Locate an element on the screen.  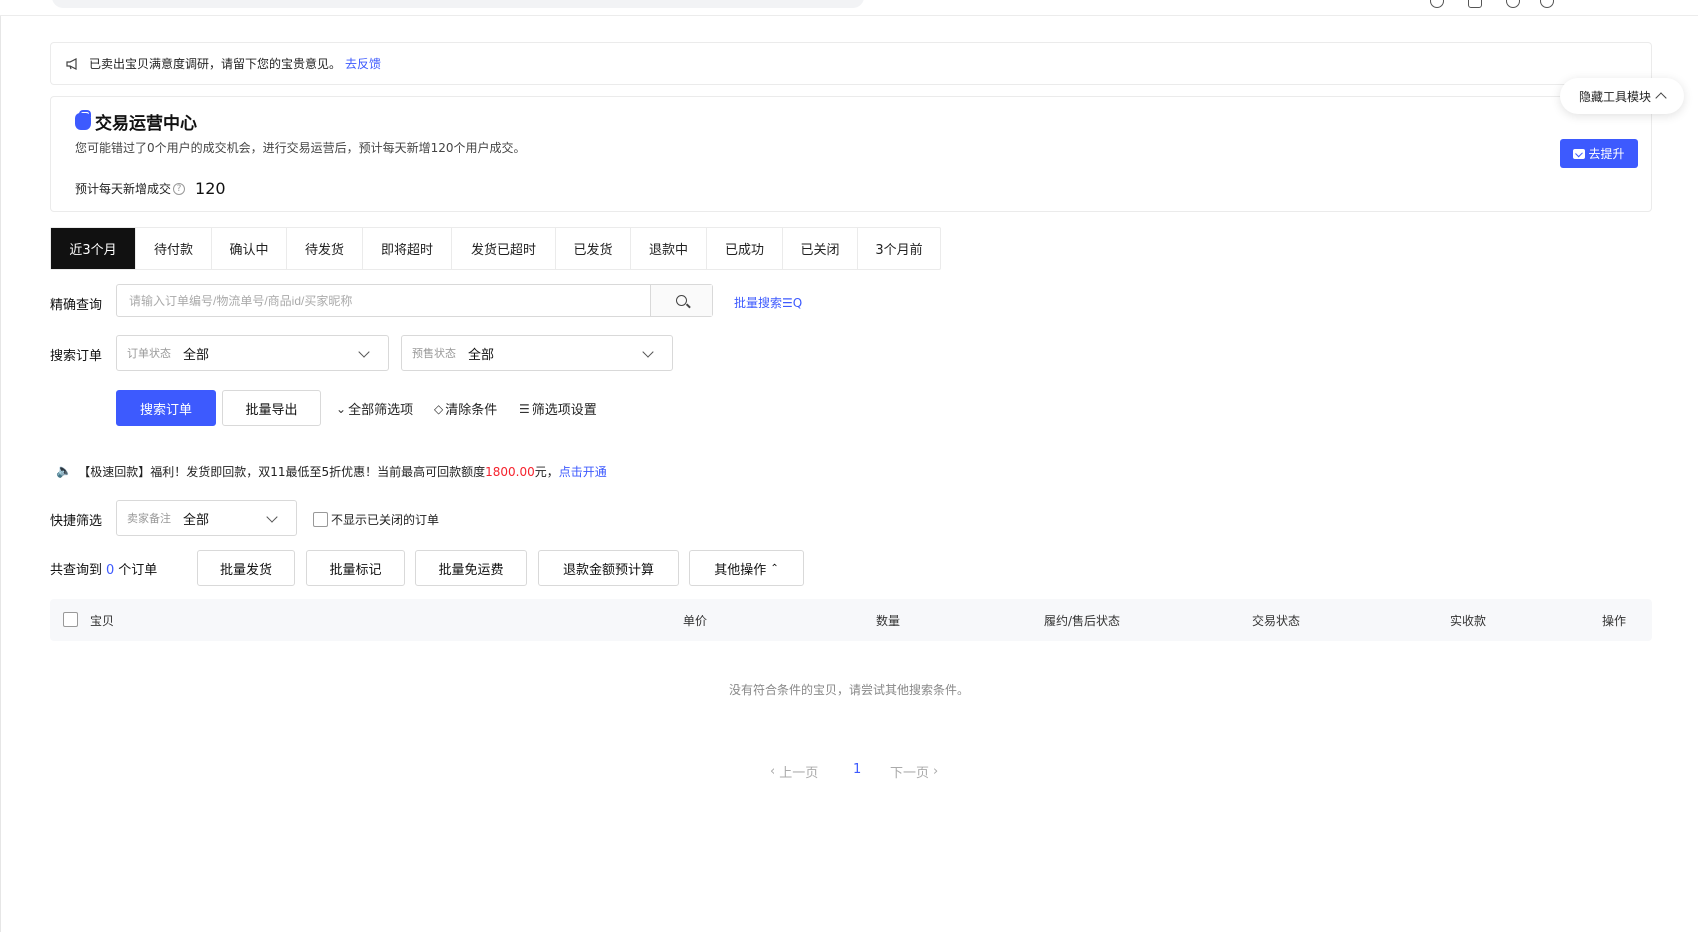
batch-ship-button: 批量发货 is located at coordinates (246, 568).